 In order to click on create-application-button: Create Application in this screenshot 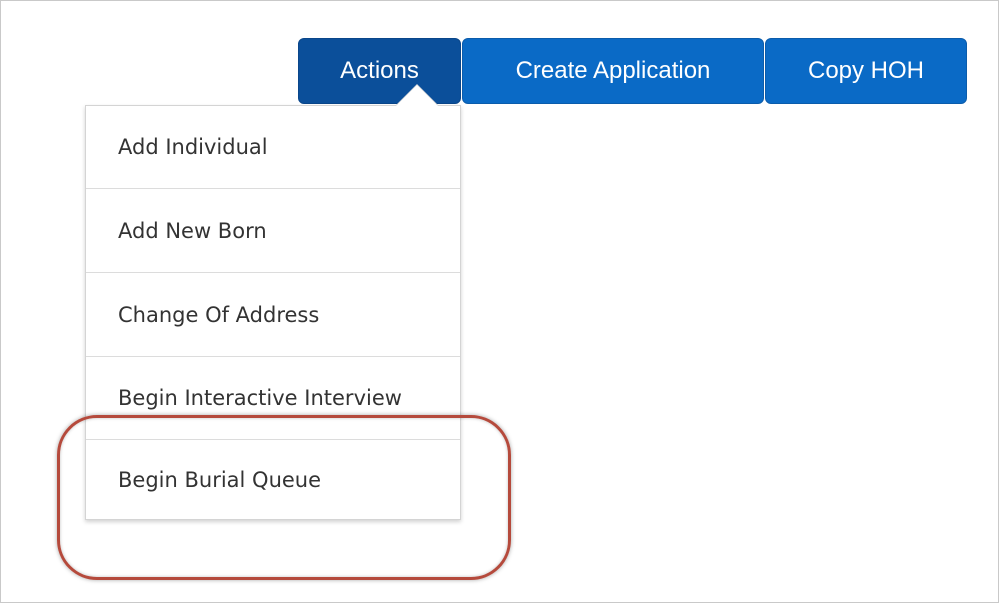, I will do `click(613, 71)`.